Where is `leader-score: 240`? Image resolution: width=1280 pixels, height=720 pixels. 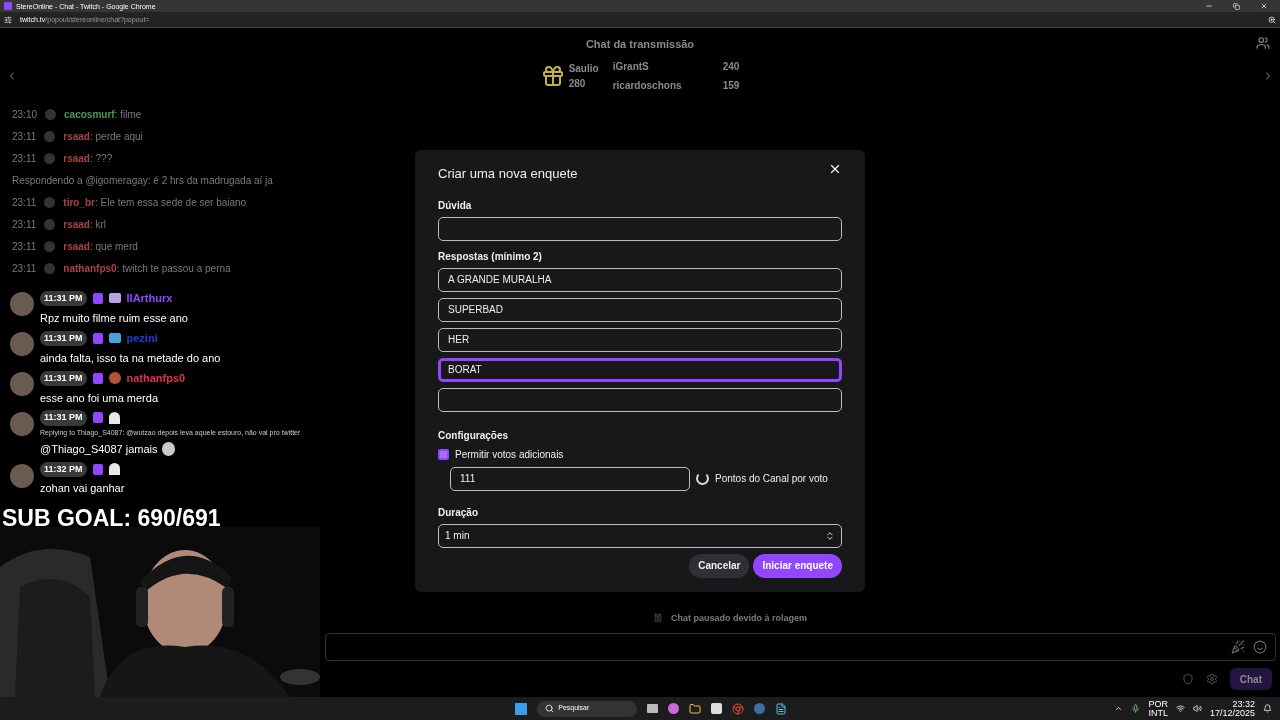 leader-score: 240 is located at coordinates (731, 66).